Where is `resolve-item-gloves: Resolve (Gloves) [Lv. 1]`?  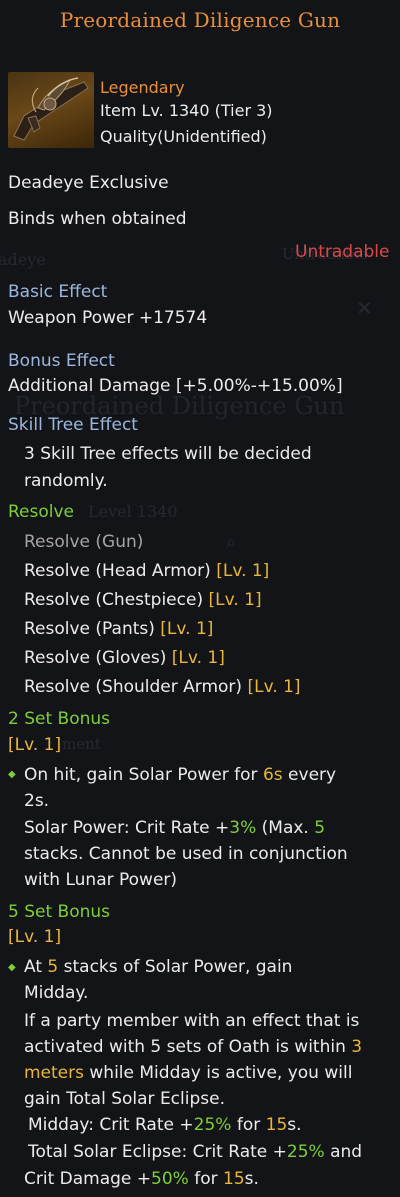
resolve-item-gloves: Resolve (Gloves) [Lv. 1] is located at coordinates (124, 658).